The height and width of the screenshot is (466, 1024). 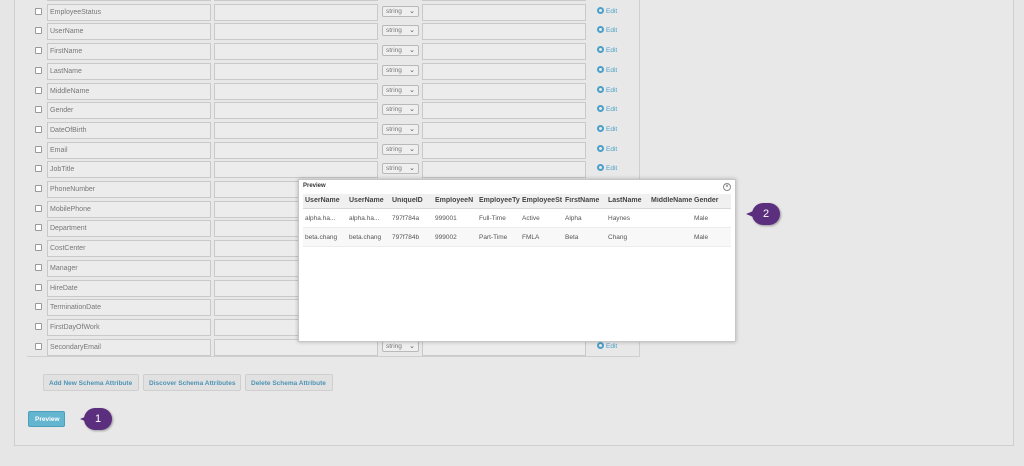 What do you see at coordinates (129, 32) in the screenshot?
I see `attribute-name-field: UserName` at bounding box center [129, 32].